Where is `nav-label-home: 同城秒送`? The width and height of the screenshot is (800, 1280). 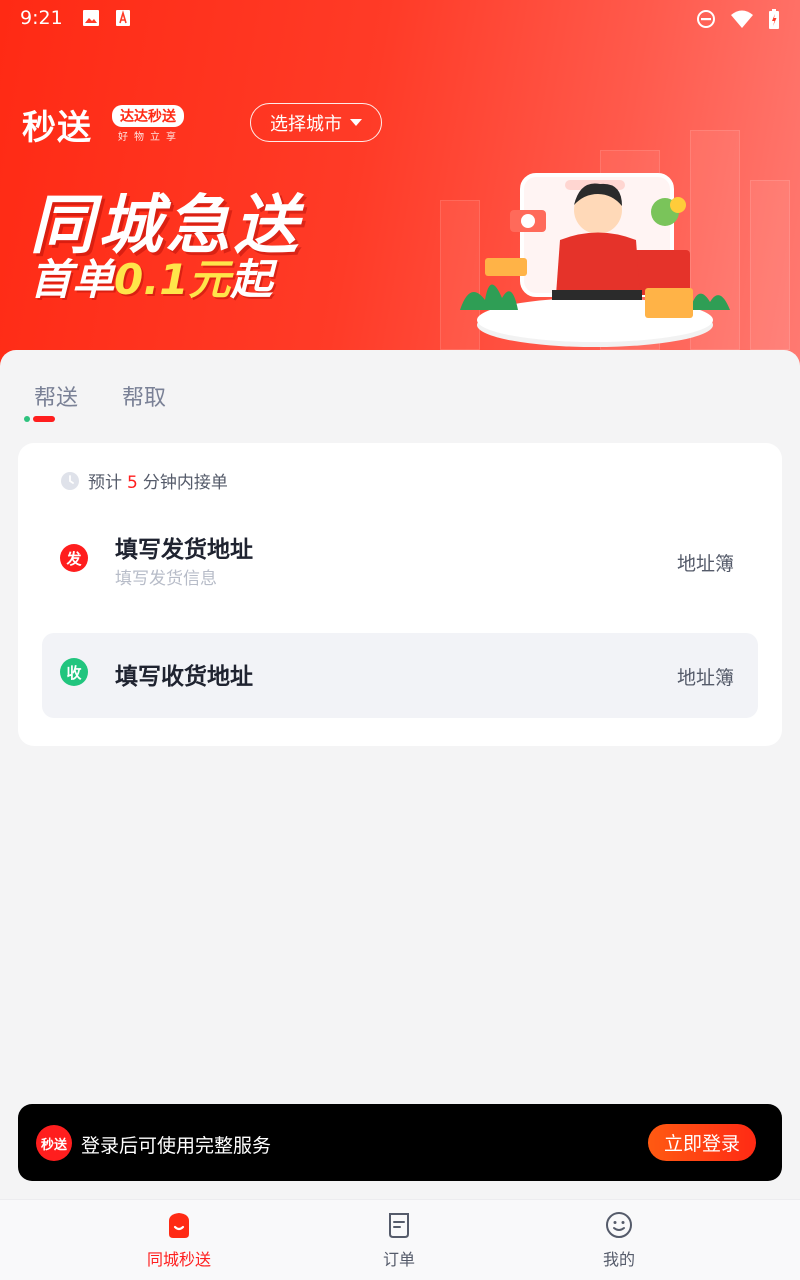
nav-label-home: 同城秒送 is located at coordinates (178, 1259).